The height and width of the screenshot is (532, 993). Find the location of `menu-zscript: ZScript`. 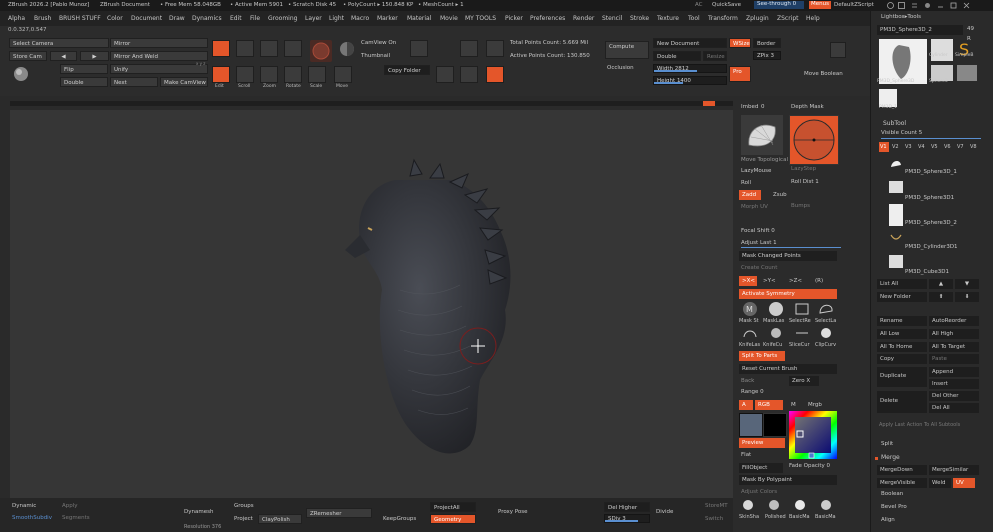

menu-zscript: ZScript is located at coordinates (788, 18).